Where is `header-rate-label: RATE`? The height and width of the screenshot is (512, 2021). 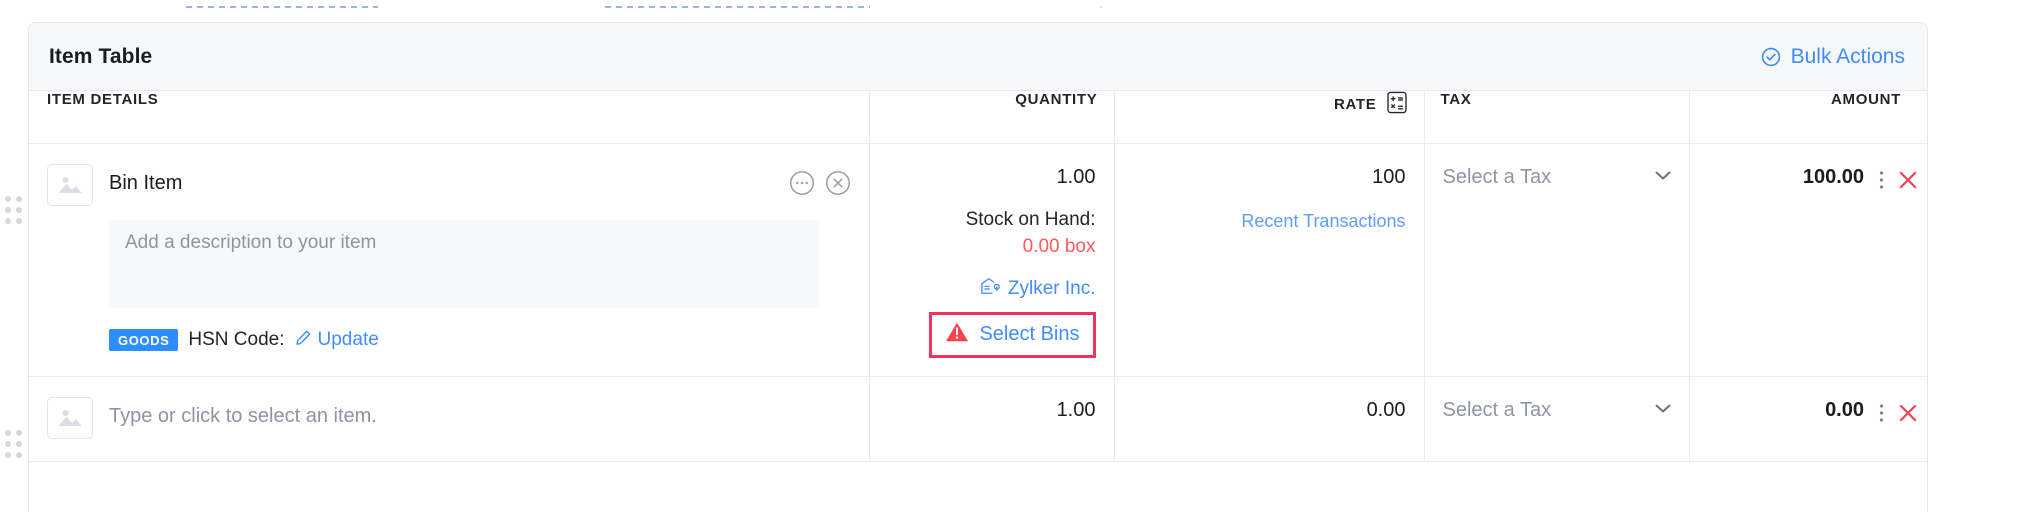
header-rate-label: RATE is located at coordinates (1355, 104).